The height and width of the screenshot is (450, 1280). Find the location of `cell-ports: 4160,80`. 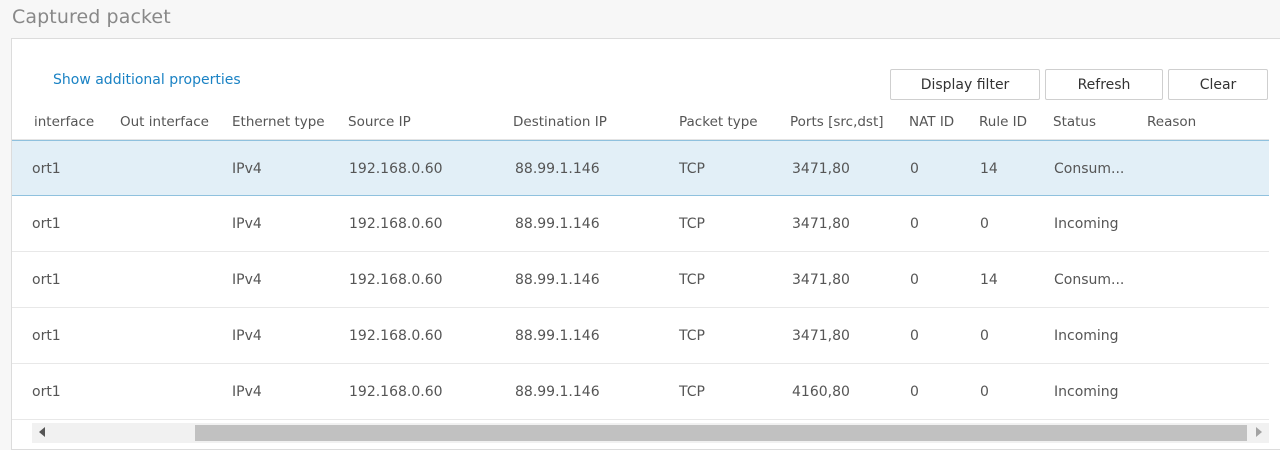

cell-ports: 4160,80 is located at coordinates (821, 392).